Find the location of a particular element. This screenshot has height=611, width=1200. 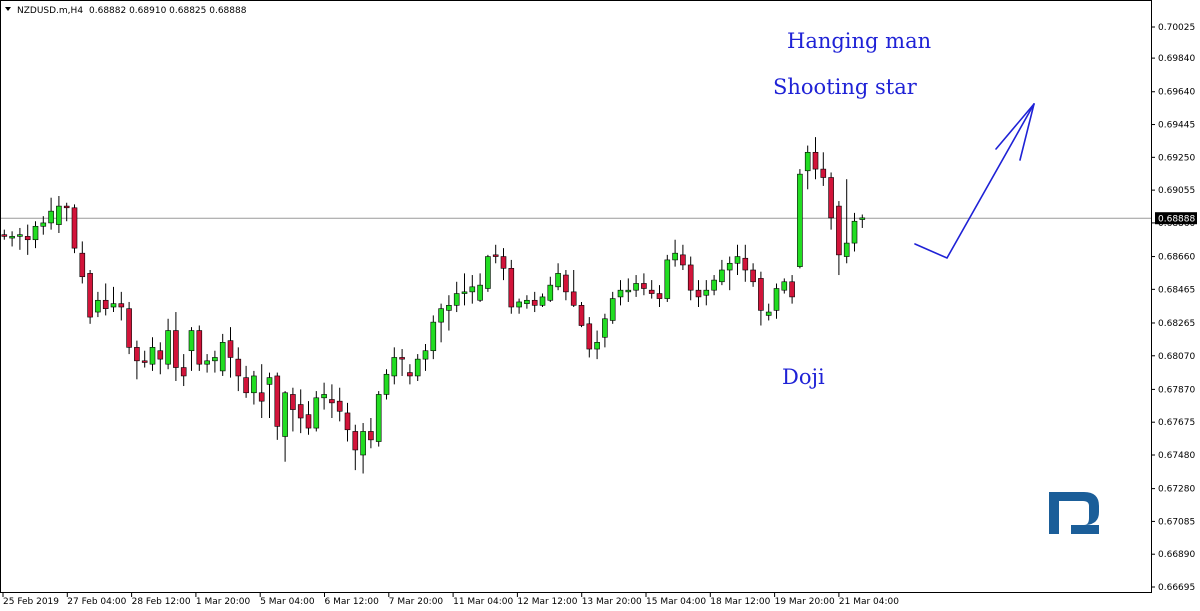

current-price-tag: 0.68888 is located at coordinates (1176, 218).